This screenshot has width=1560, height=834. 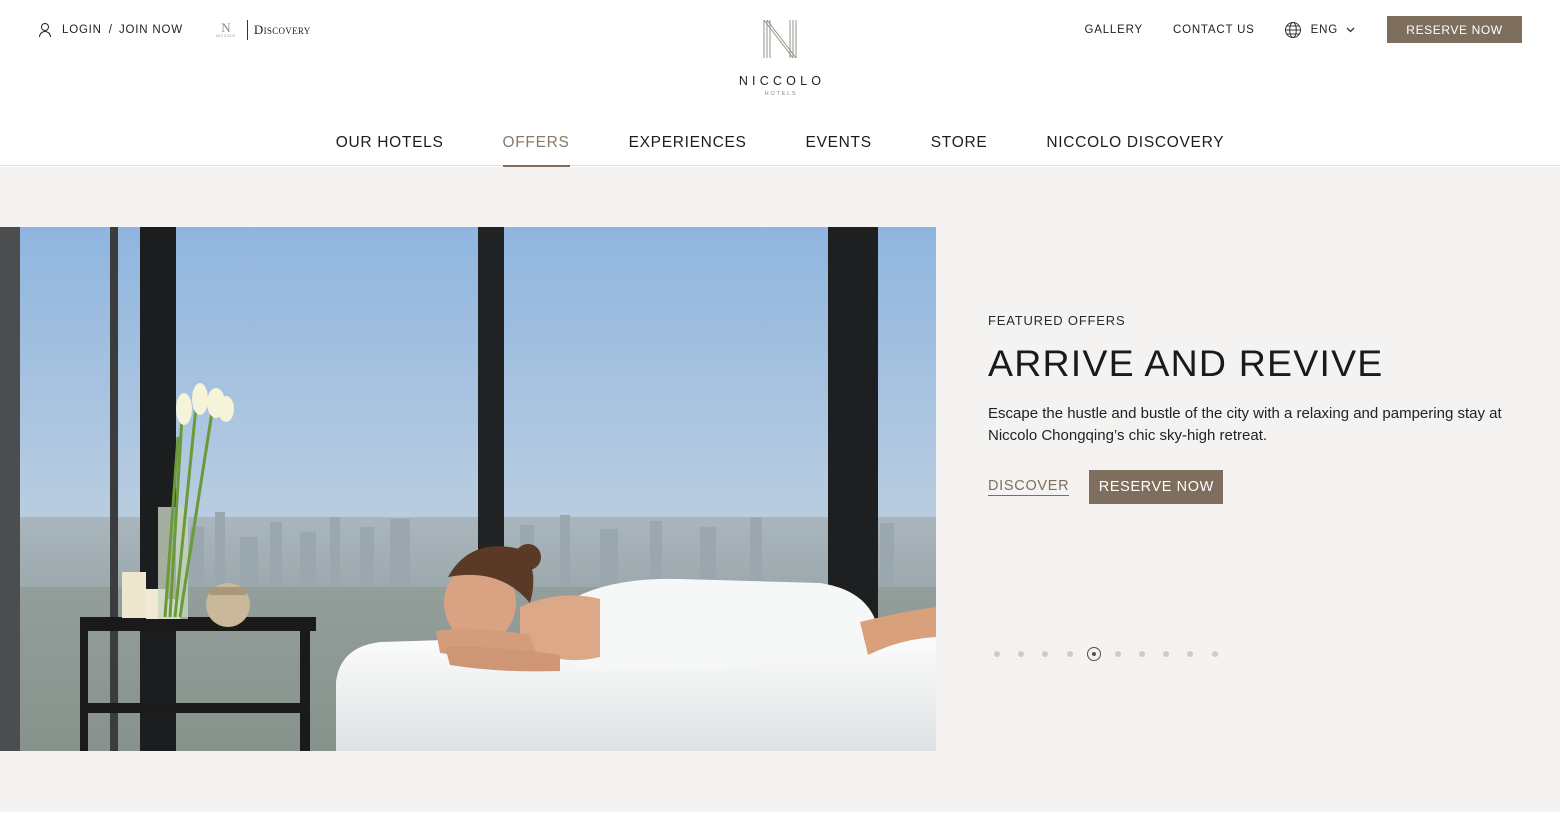 I want to click on reserve-now-header-button: RESERVE NOW, so click(x=1454, y=29).